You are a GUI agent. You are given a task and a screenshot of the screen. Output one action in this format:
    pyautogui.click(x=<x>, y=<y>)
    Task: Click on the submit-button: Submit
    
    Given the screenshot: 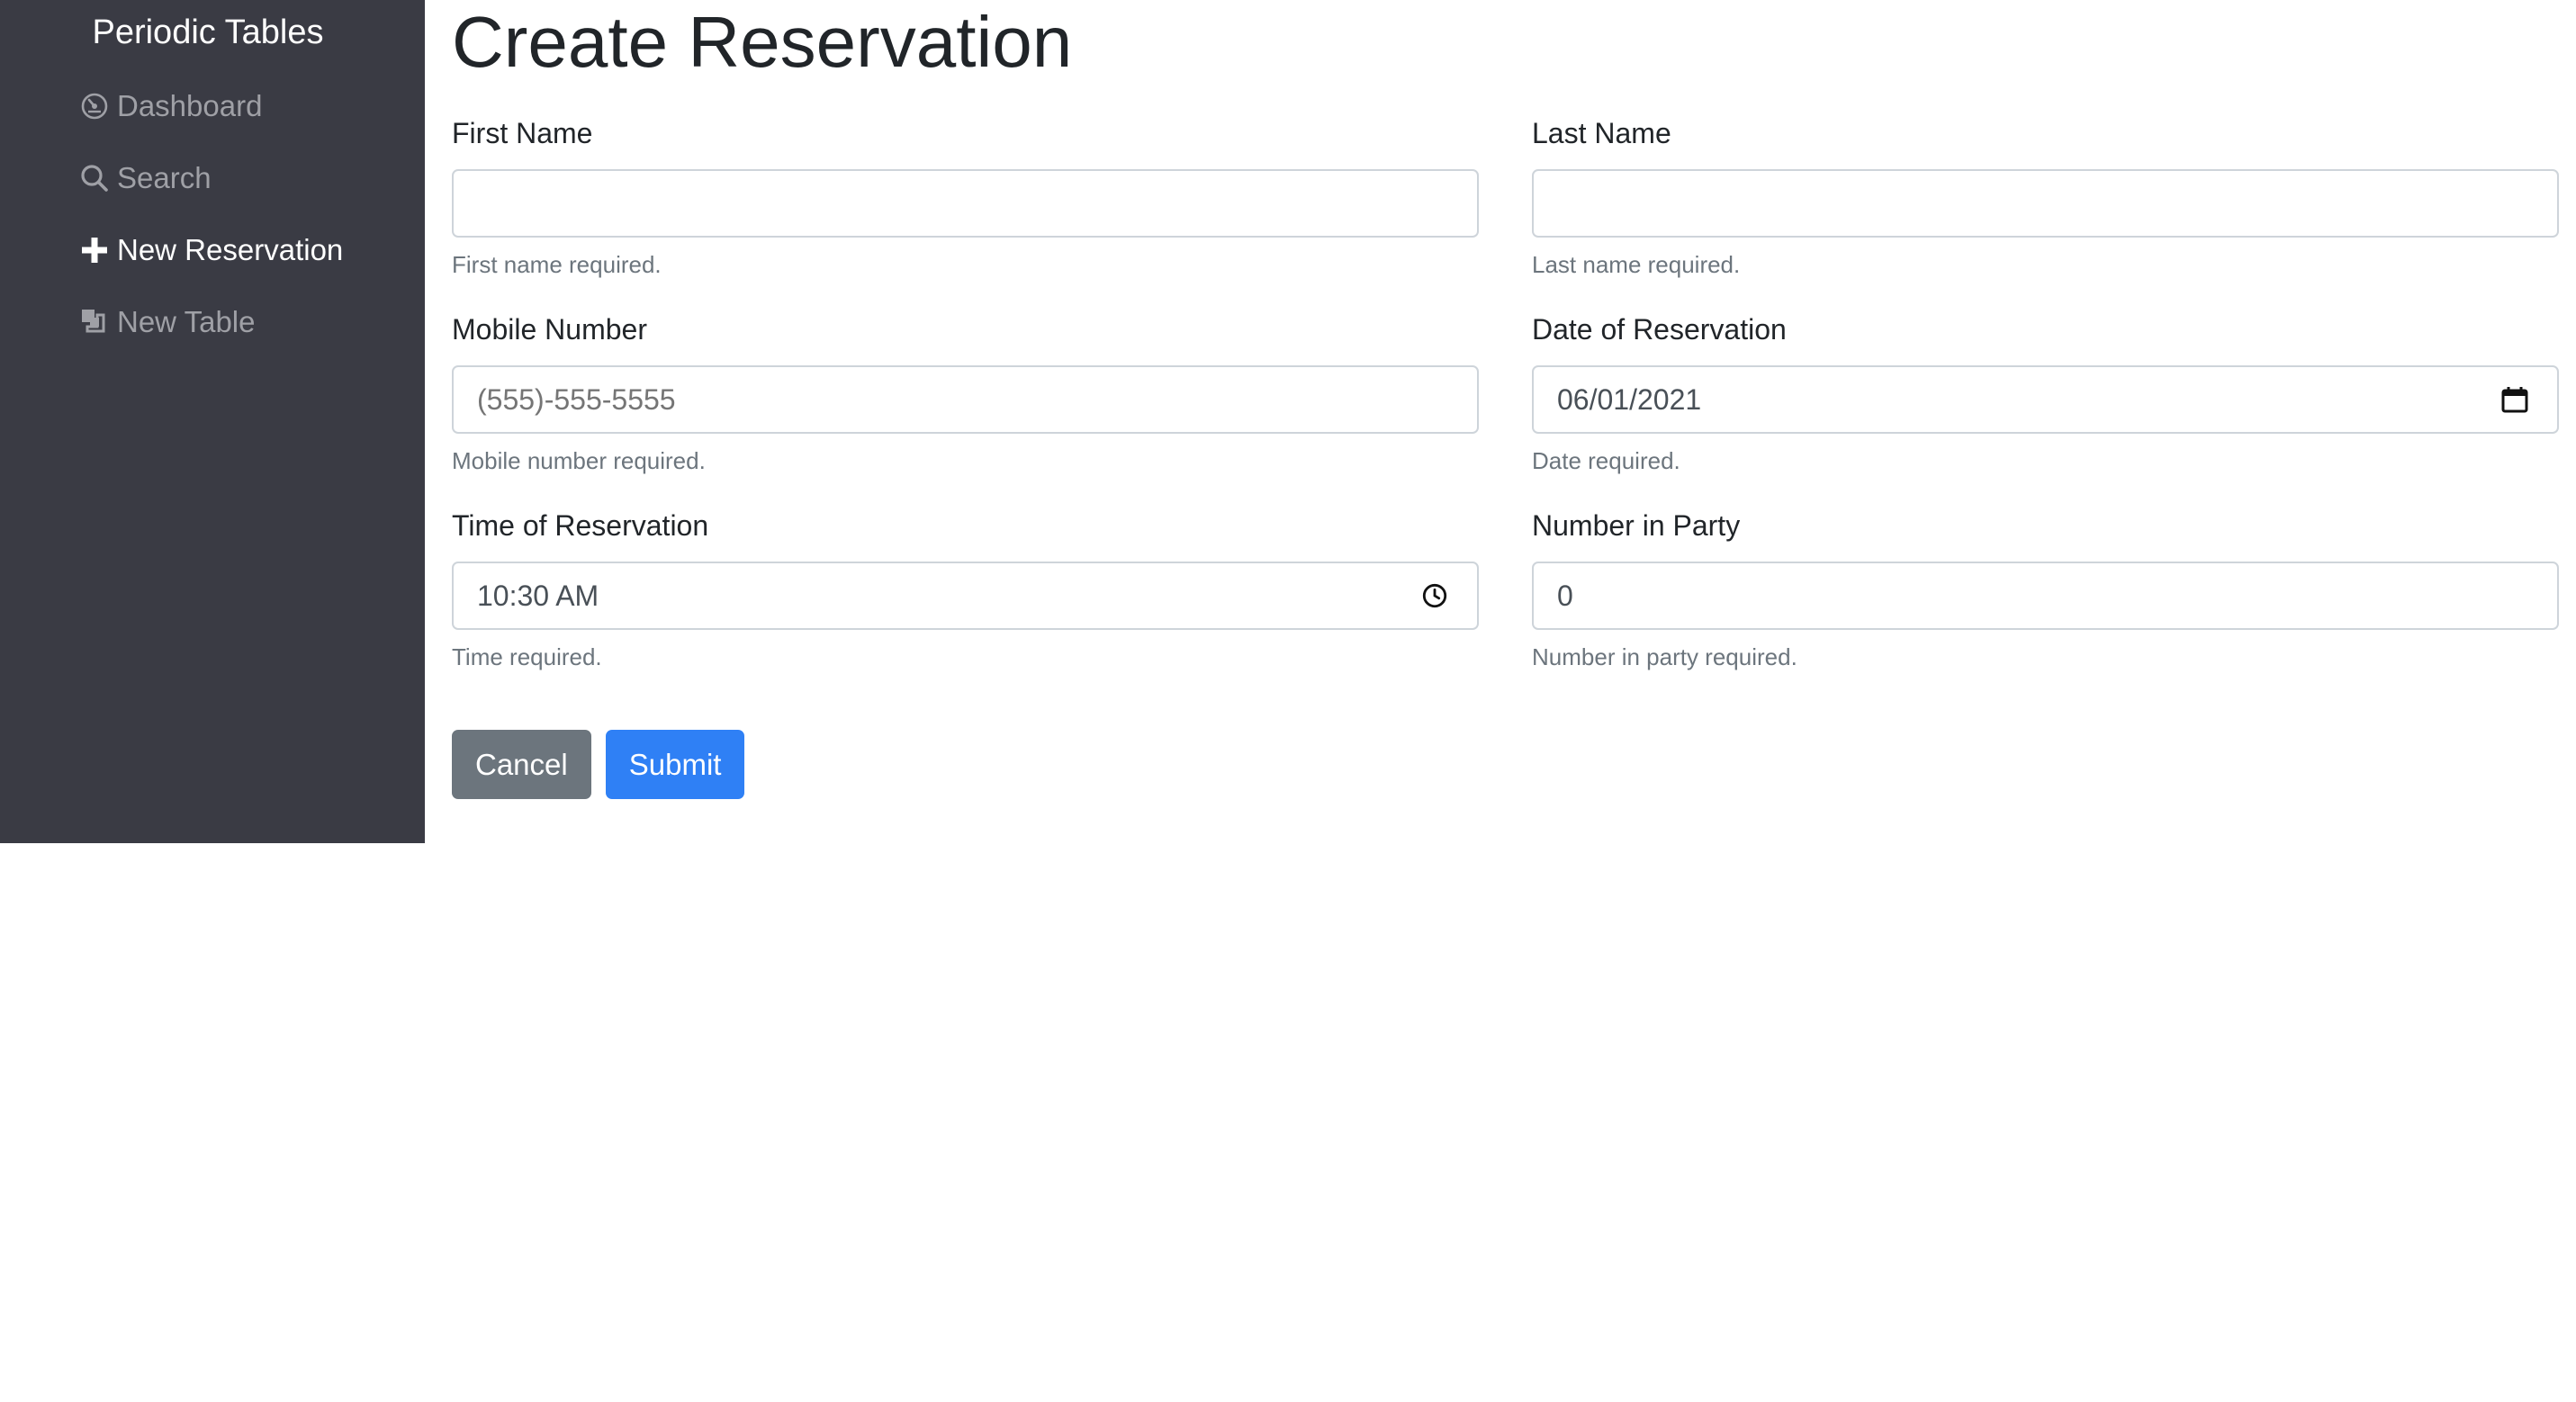 What is the action you would take?
    pyautogui.click(x=675, y=764)
    